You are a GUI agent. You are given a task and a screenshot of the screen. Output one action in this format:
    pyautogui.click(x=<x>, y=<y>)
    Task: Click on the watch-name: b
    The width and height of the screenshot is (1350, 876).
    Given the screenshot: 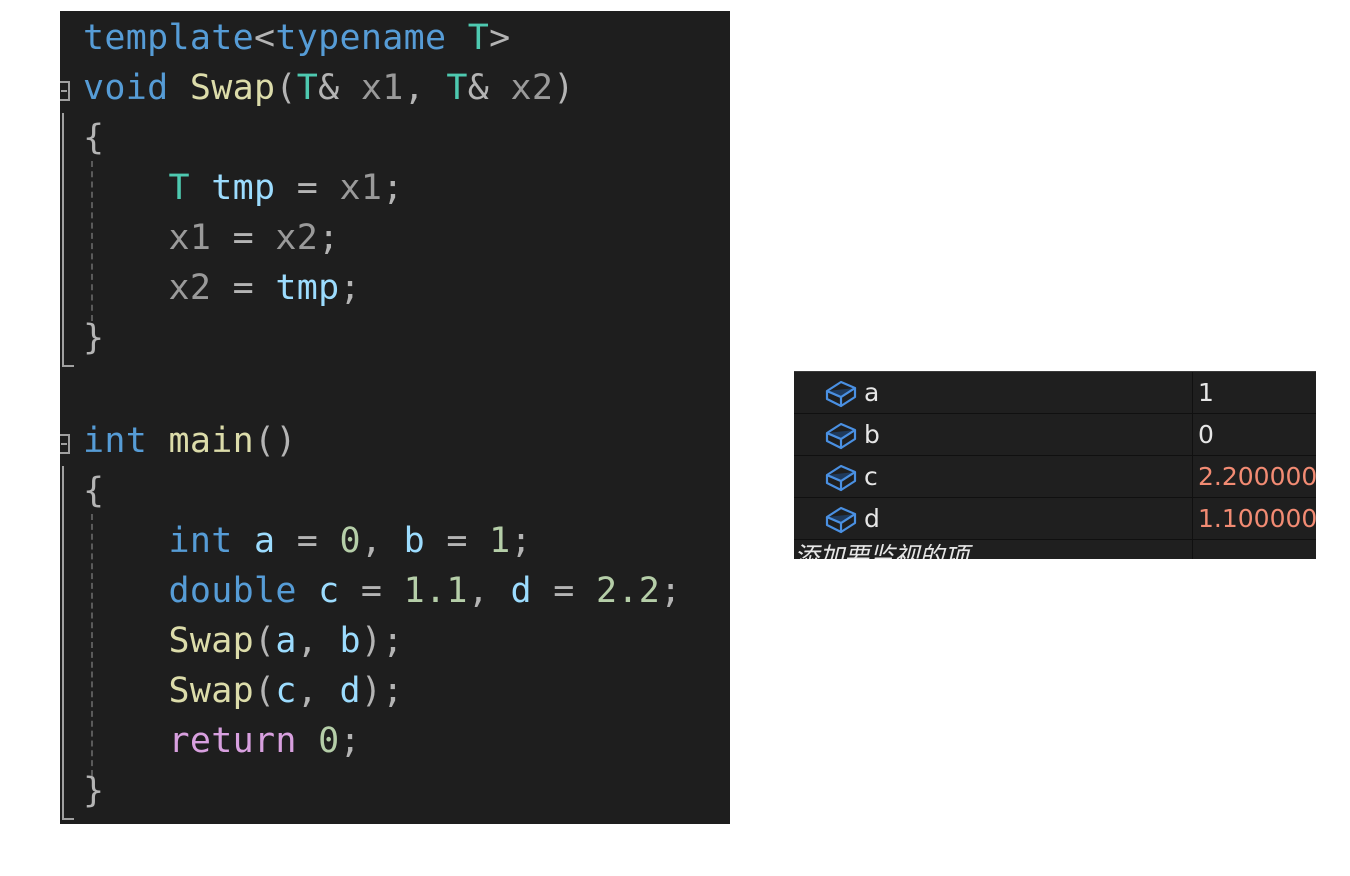 What is the action you would take?
    pyautogui.click(x=872, y=434)
    